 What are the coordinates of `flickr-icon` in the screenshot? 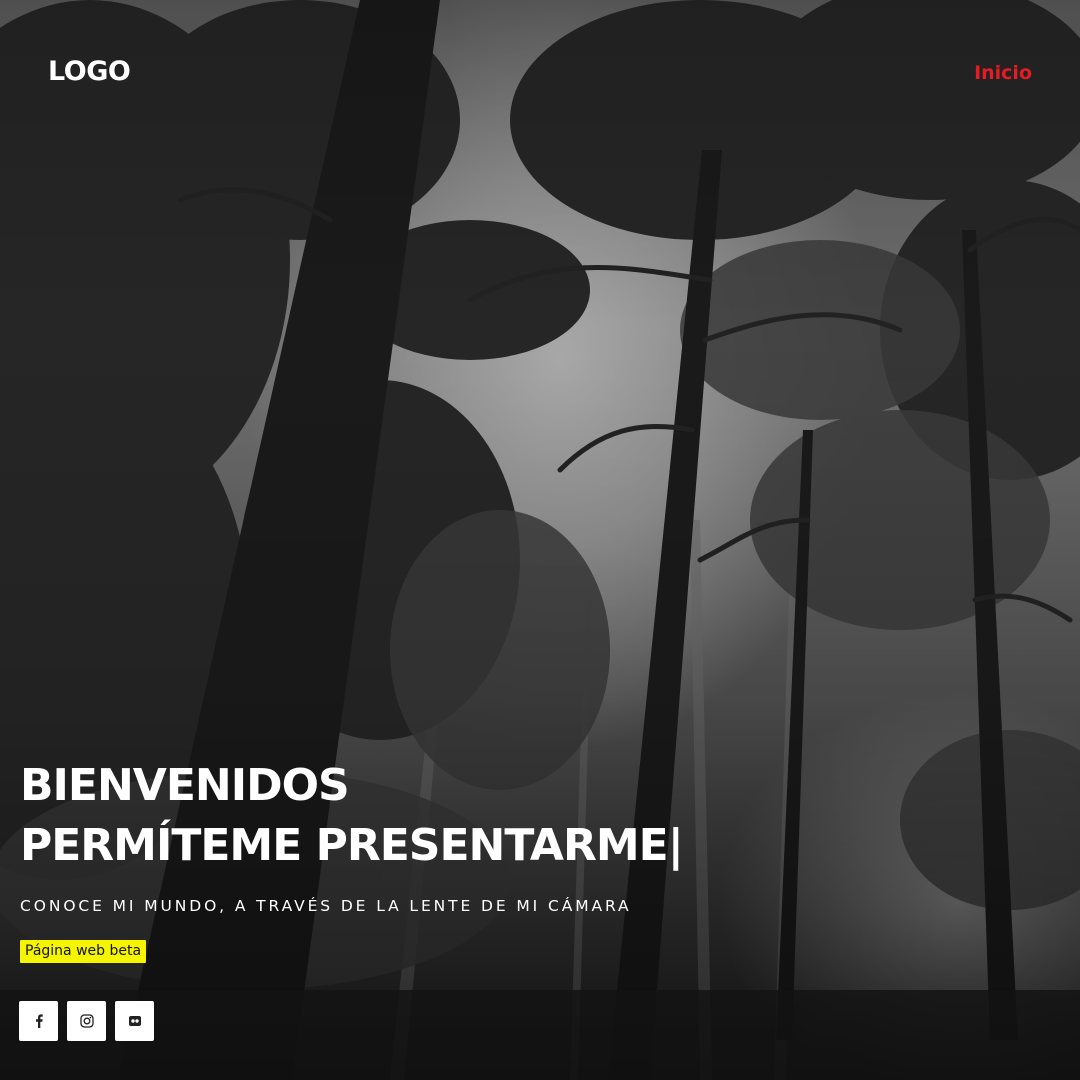 It's located at (134, 1021).